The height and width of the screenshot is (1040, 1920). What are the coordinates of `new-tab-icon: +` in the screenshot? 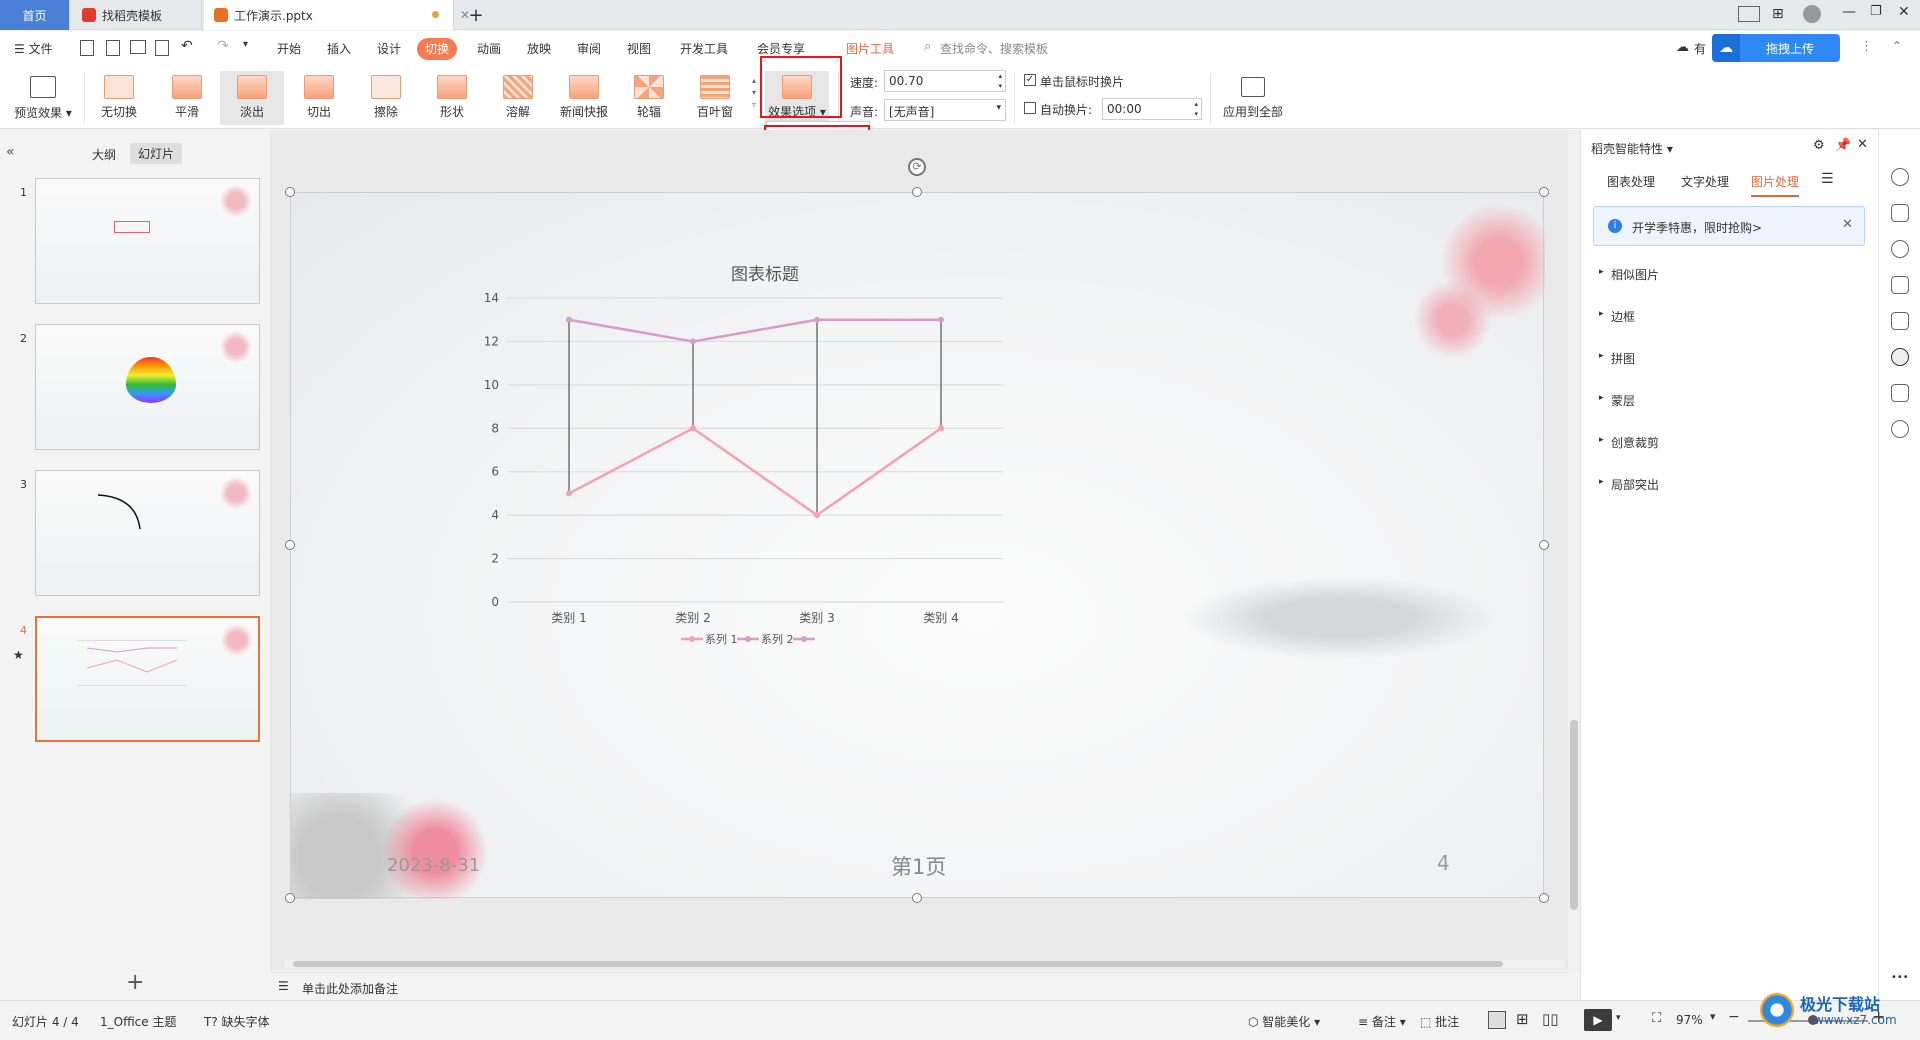 It's located at (476, 15).